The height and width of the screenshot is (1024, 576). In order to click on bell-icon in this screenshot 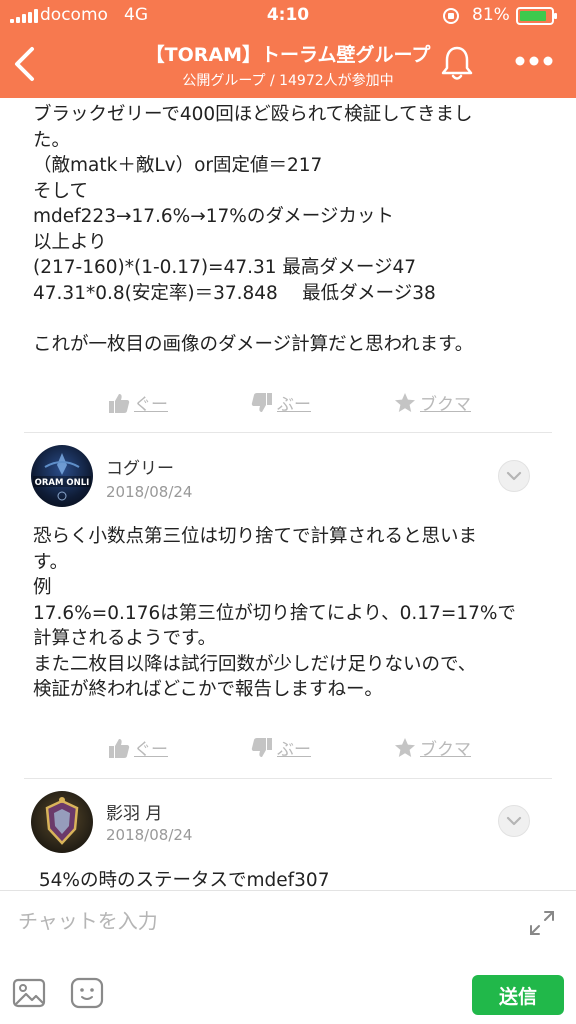, I will do `click(457, 63)`.